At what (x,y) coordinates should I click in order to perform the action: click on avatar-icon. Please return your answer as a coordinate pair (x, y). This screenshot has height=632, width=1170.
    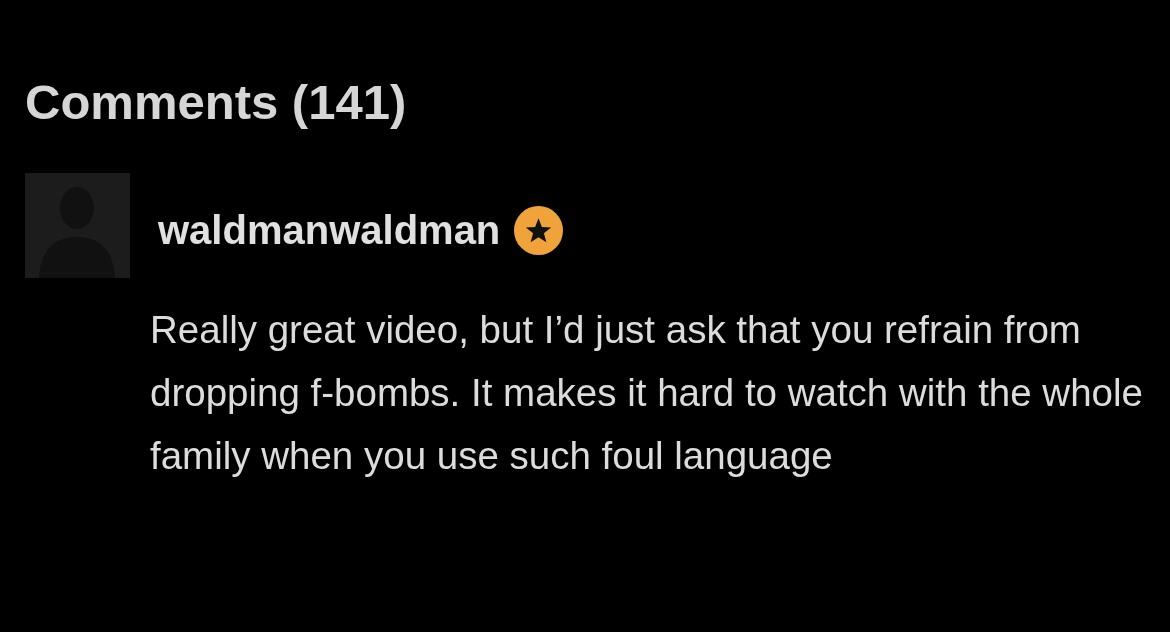
    Looking at the image, I should click on (77, 225).